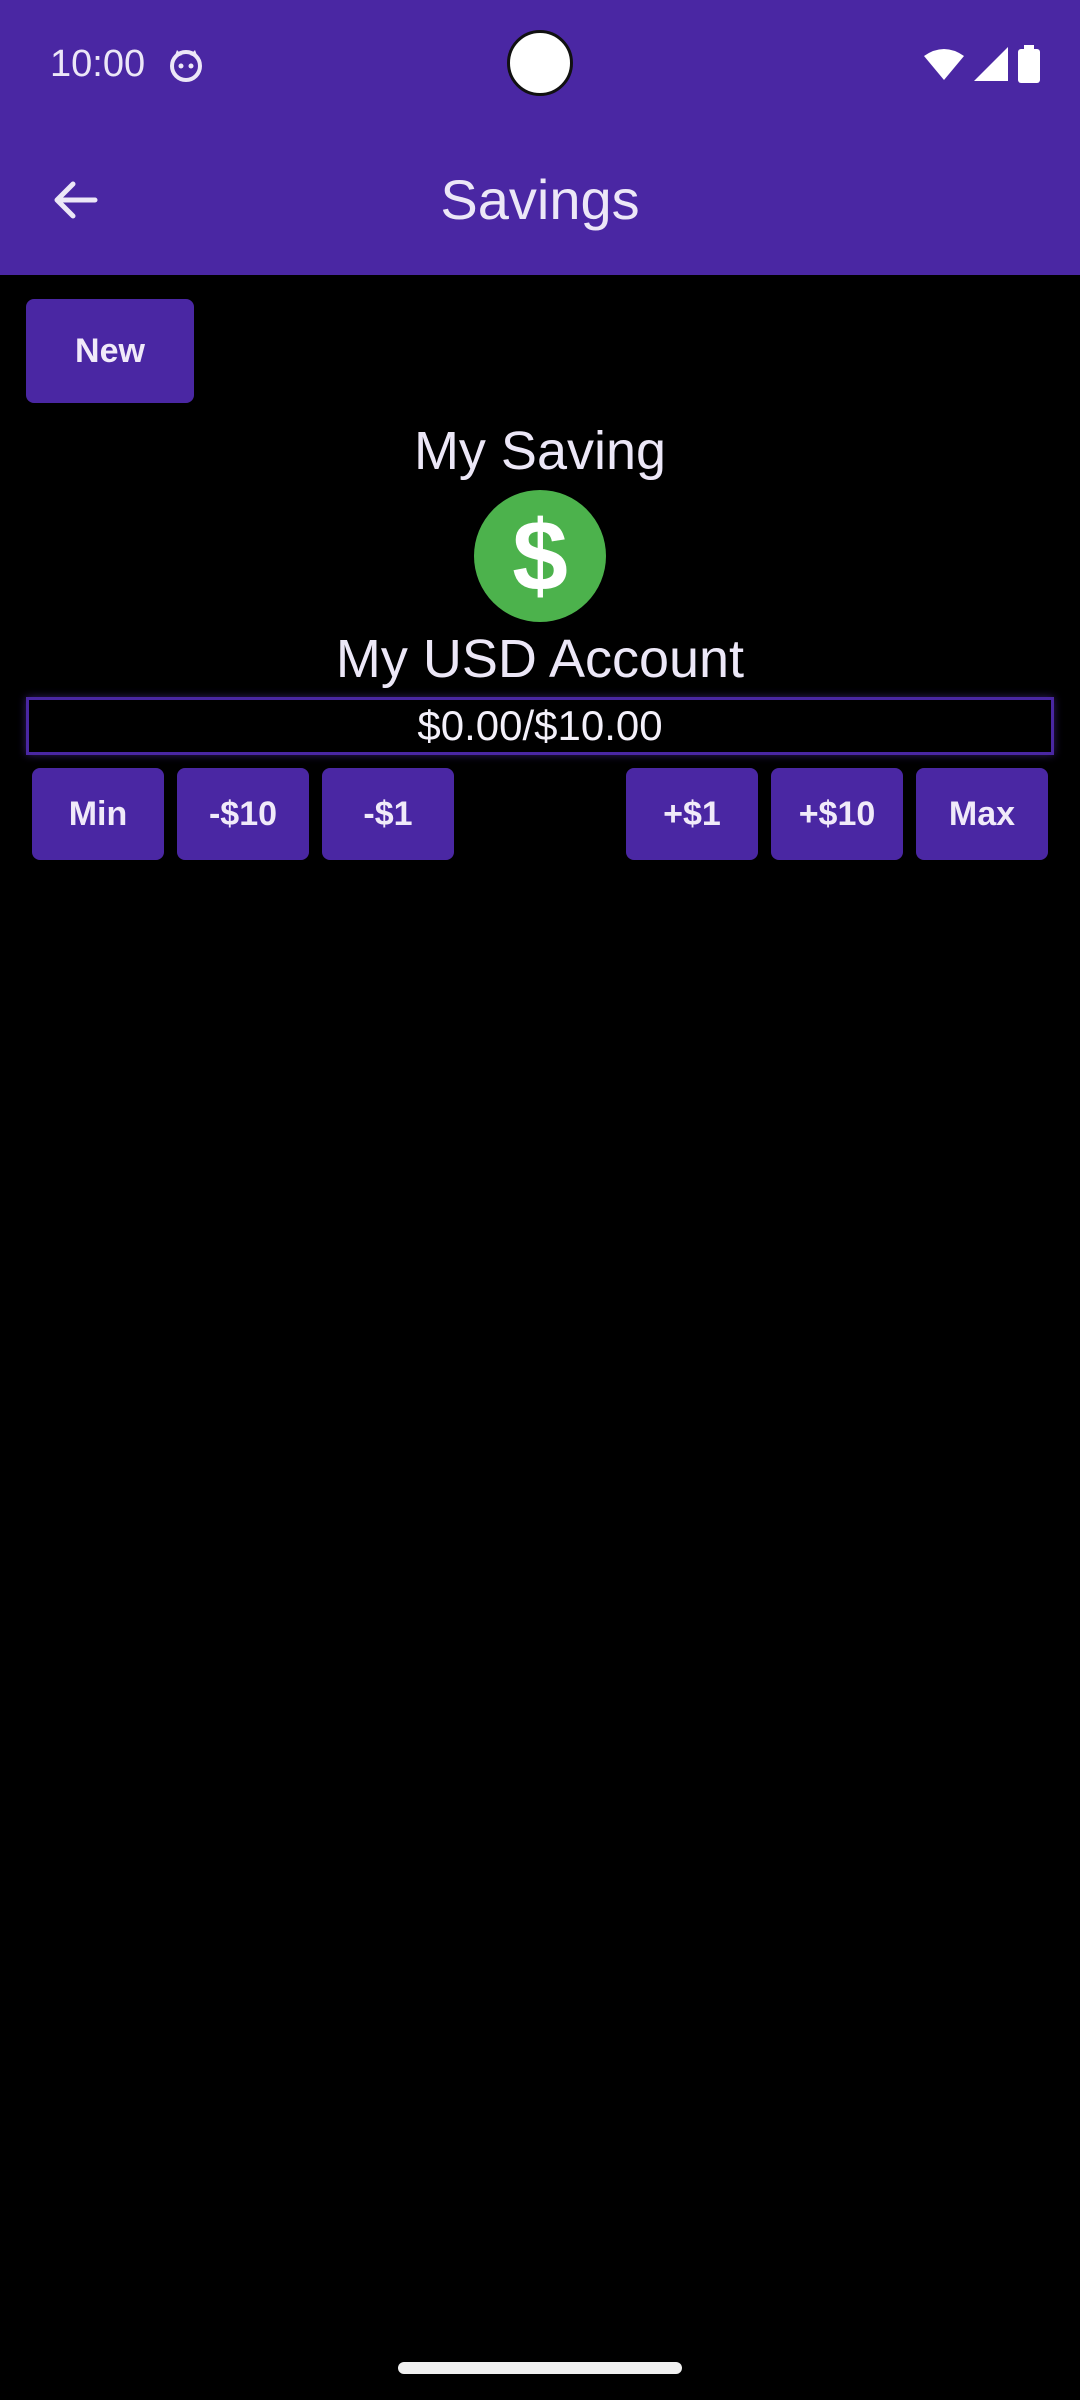 Image resolution: width=1080 pixels, height=2400 pixels. What do you see at coordinates (98, 64) in the screenshot?
I see `status-time: 10:00` at bounding box center [98, 64].